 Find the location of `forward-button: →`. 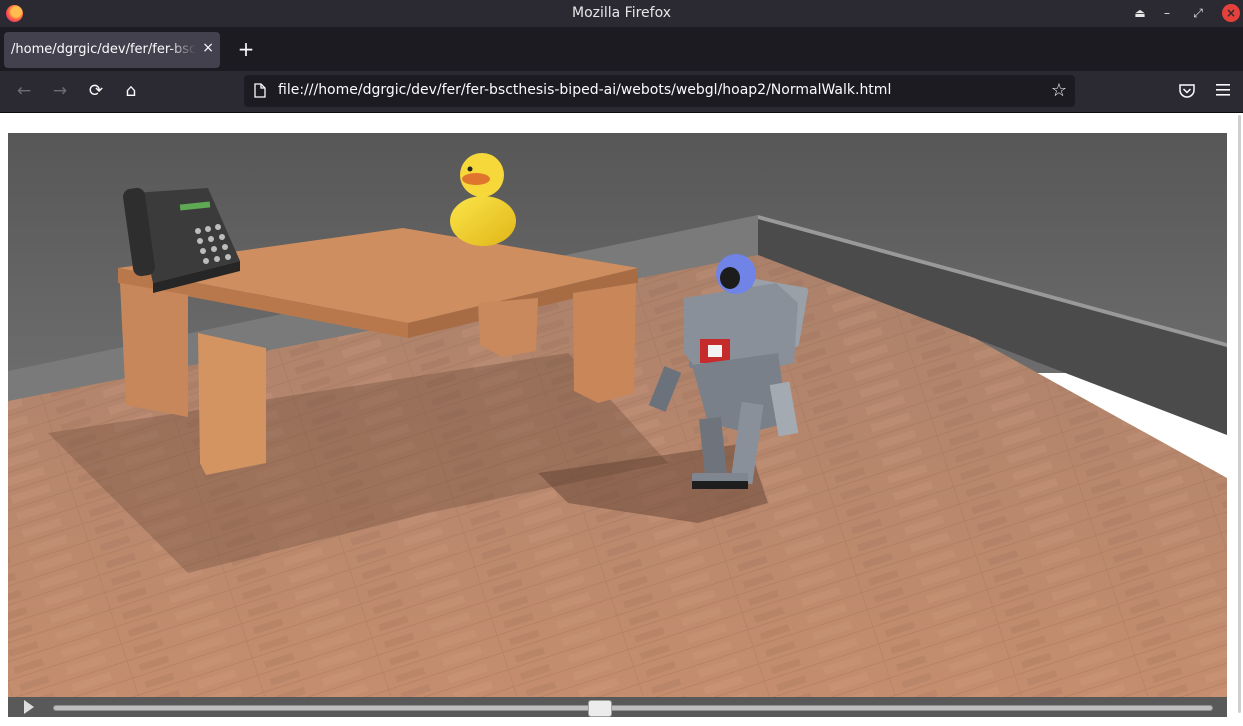

forward-button: → is located at coordinates (60, 91).